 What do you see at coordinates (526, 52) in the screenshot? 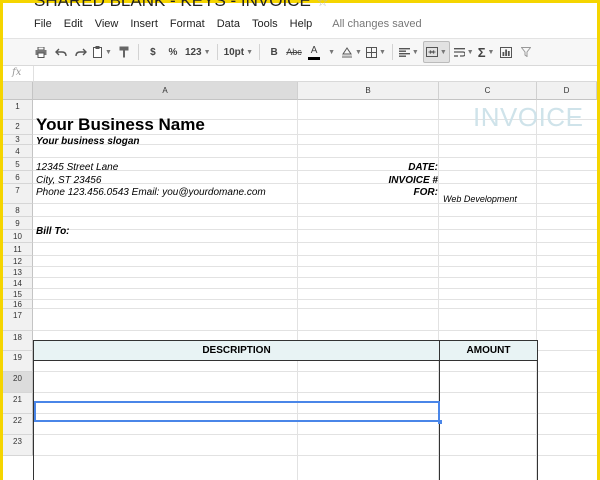
I see `filter-icon` at bounding box center [526, 52].